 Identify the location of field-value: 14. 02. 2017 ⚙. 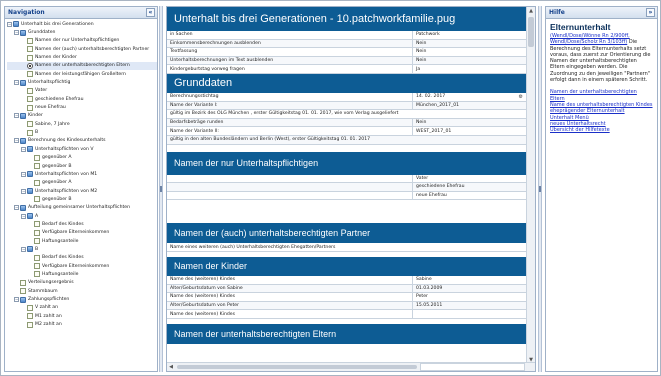
(470, 97).